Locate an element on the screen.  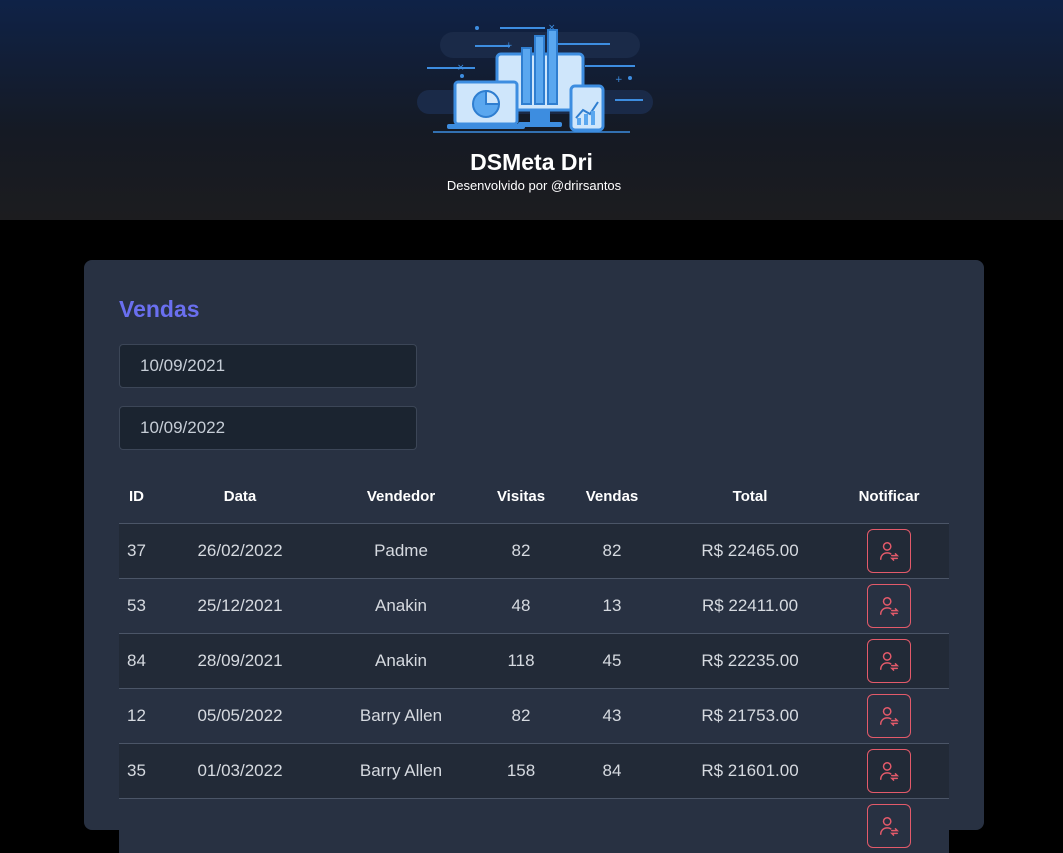
cell-id: 53 is located at coordinates (143, 606).